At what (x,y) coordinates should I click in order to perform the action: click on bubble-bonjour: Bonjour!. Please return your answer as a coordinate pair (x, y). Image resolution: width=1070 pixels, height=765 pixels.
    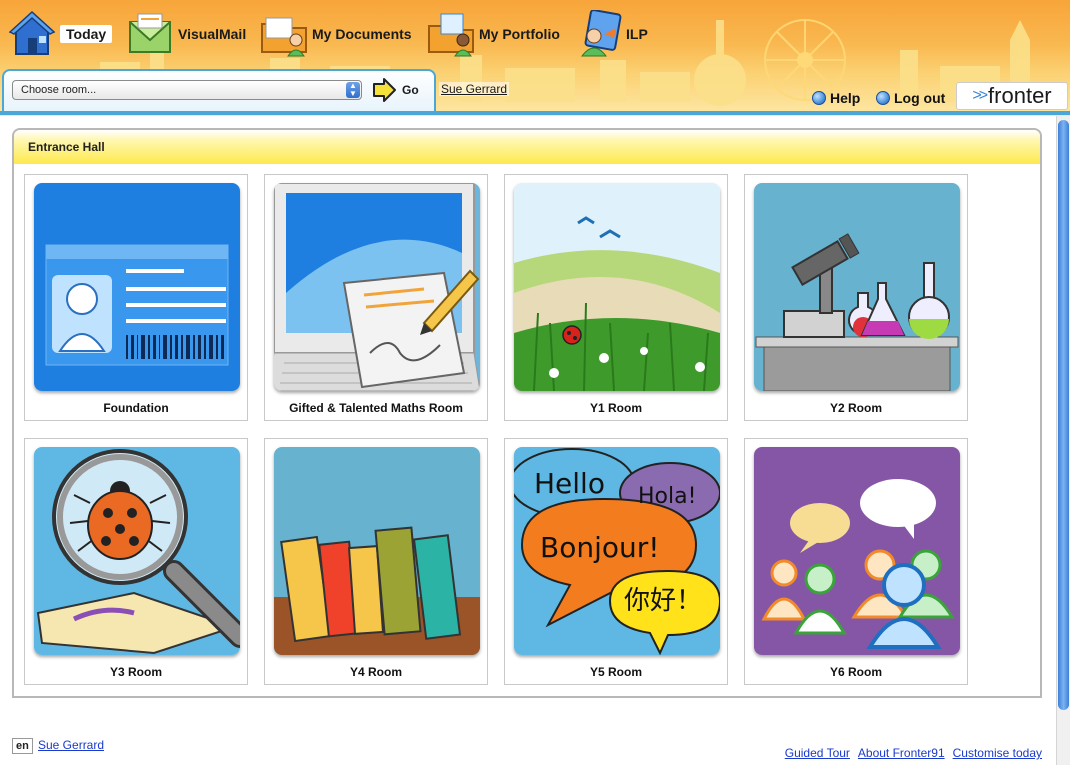
    Looking at the image, I should click on (599, 547).